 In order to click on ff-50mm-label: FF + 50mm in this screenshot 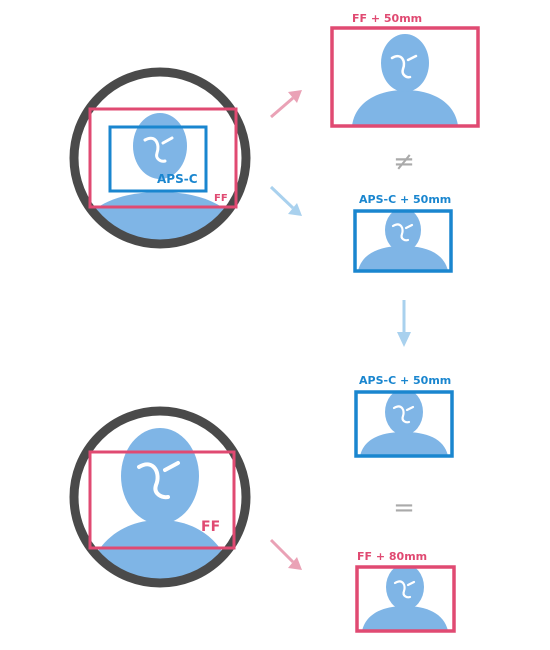, I will do `click(387, 18)`.